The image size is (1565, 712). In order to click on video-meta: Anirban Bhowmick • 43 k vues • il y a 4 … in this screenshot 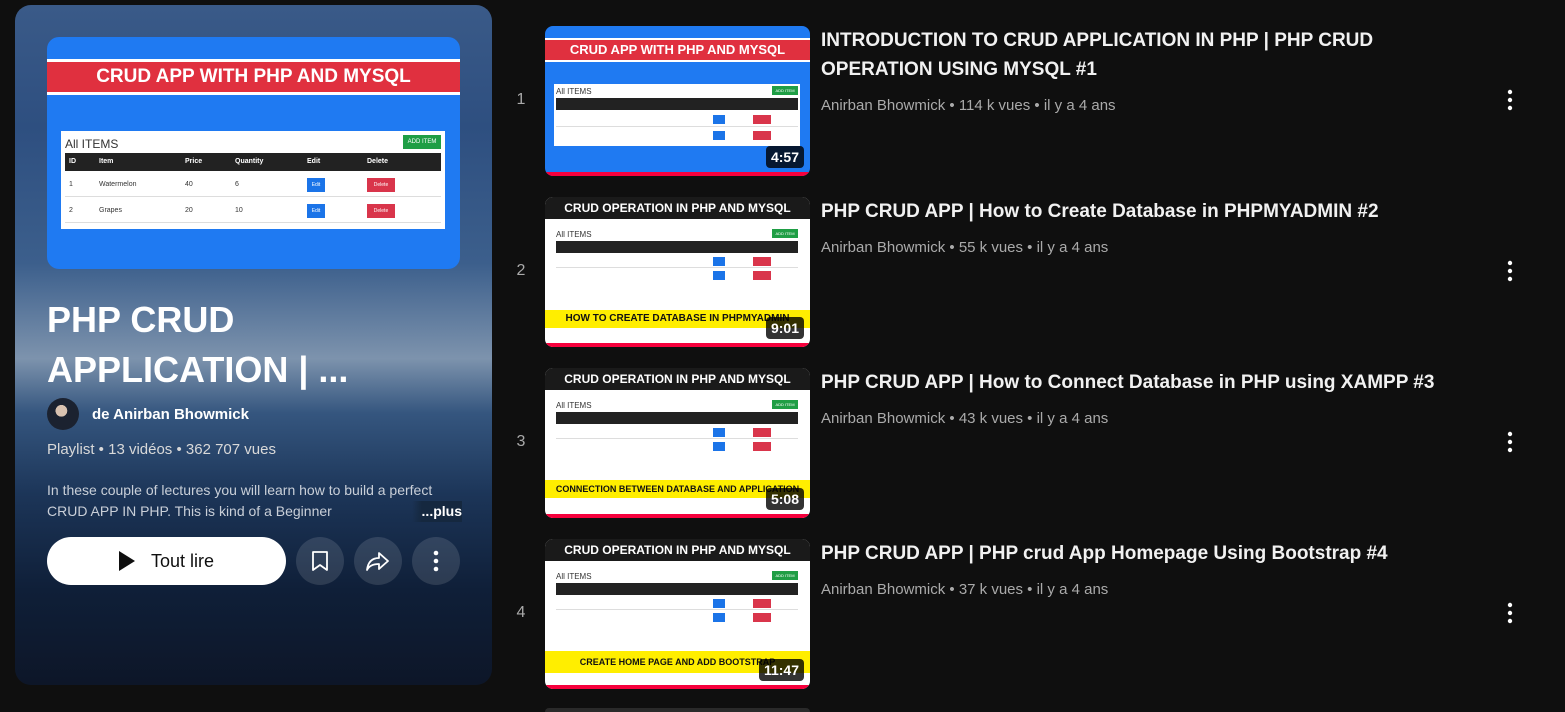, I will do `click(964, 418)`.